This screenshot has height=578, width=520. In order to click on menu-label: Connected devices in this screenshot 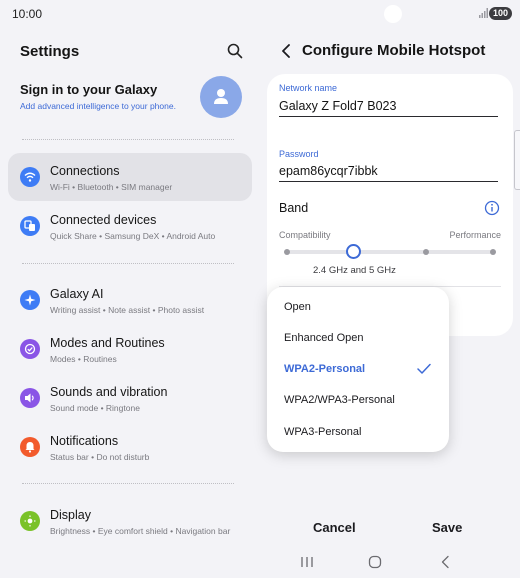, I will do `click(103, 220)`.